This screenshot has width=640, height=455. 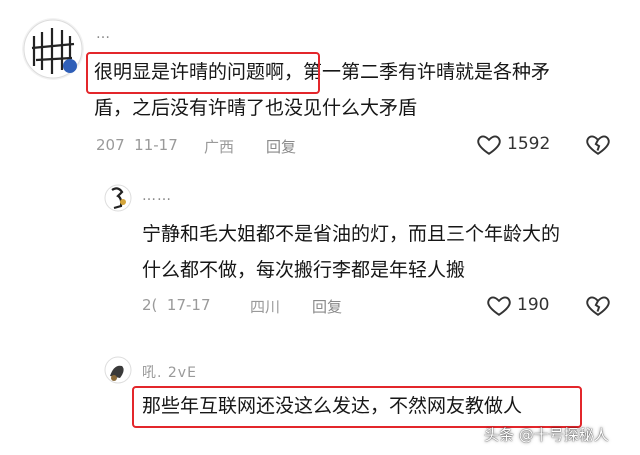 What do you see at coordinates (265, 307) in the screenshot?
I see `comment-location: 四川` at bounding box center [265, 307].